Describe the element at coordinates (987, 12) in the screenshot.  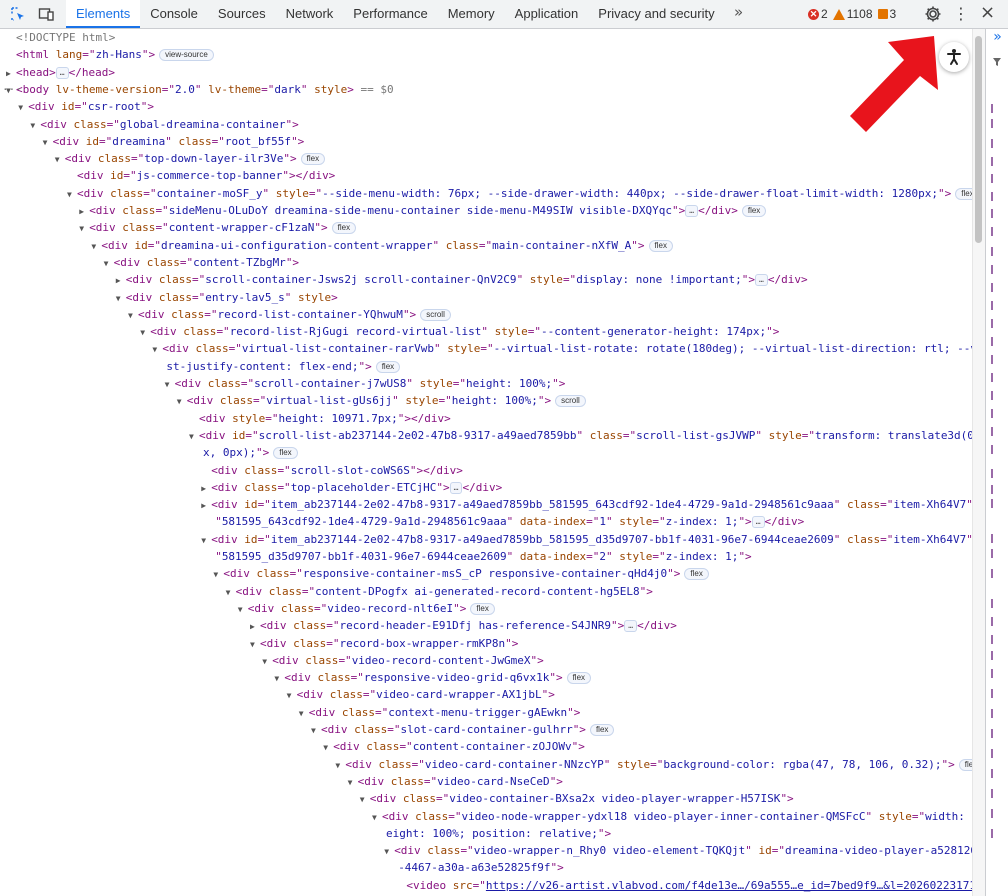
I see `close-icon: ×` at that location.